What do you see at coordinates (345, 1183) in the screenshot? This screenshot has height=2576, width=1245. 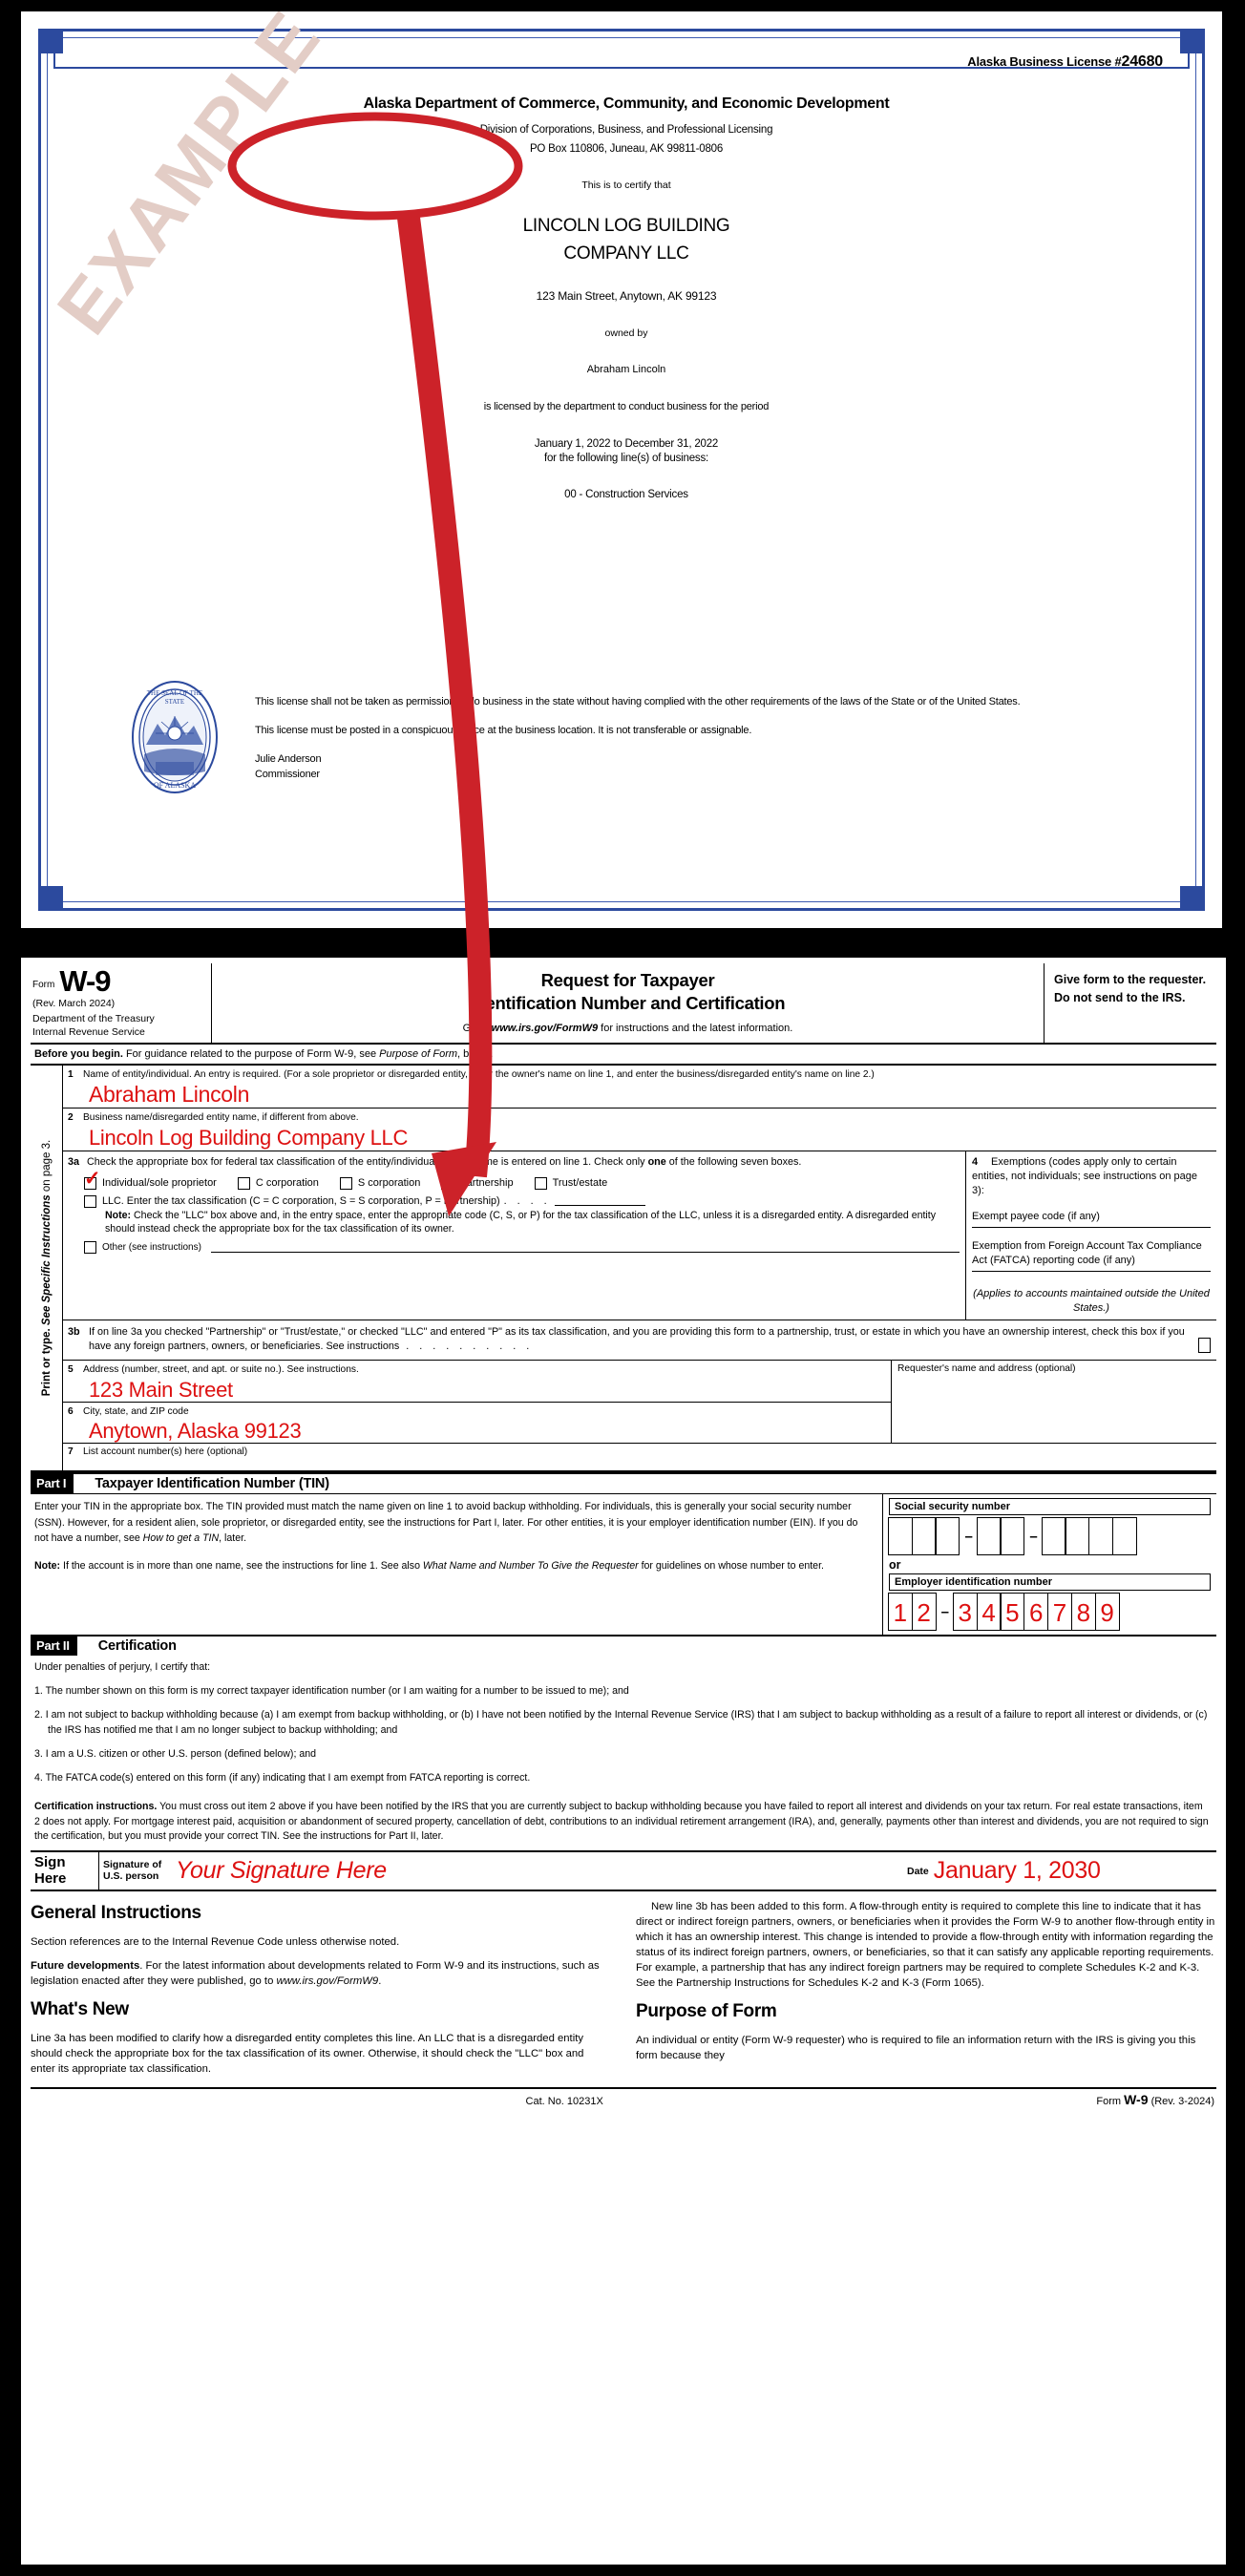 I see `checkbox-s-corporation` at bounding box center [345, 1183].